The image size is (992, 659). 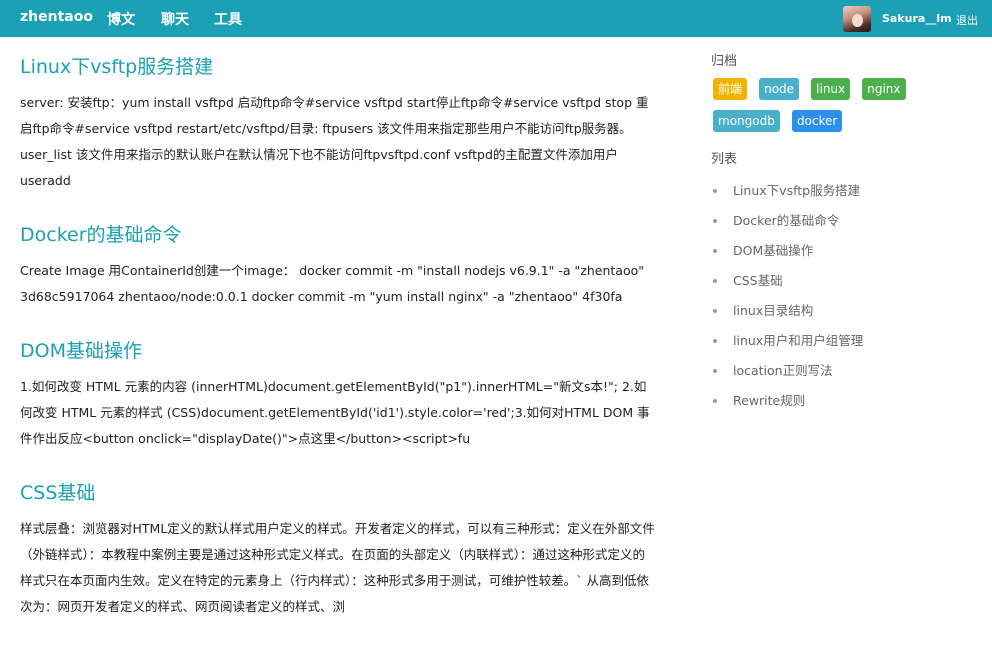 What do you see at coordinates (121, 19) in the screenshot?
I see `nav-item-blog: 博文` at bounding box center [121, 19].